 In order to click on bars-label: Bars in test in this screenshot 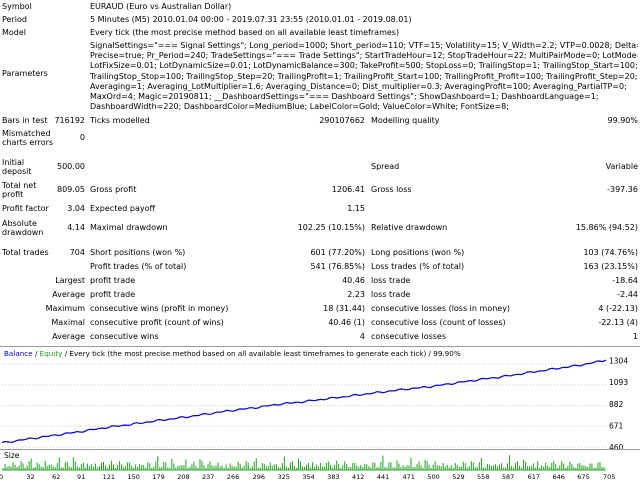, I will do `click(25, 120)`.